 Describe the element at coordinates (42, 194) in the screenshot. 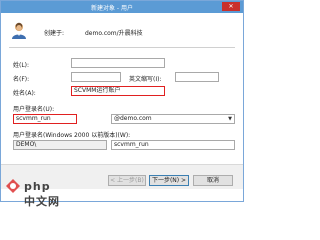

I see `watermark-text: php 中文网` at that location.